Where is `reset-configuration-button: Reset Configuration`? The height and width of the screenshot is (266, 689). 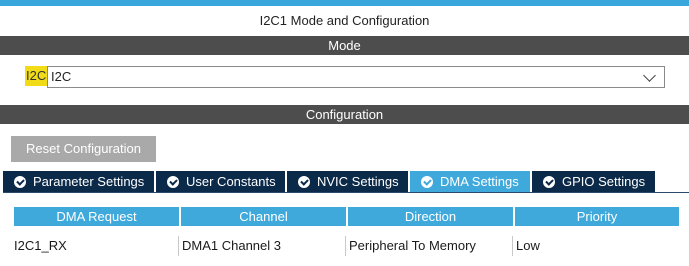 reset-configuration-button: Reset Configuration is located at coordinates (83, 149).